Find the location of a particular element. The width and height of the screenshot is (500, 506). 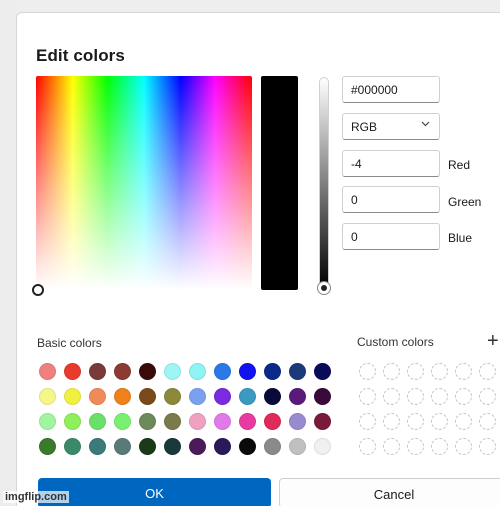

red-label: Red is located at coordinates (459, 165).